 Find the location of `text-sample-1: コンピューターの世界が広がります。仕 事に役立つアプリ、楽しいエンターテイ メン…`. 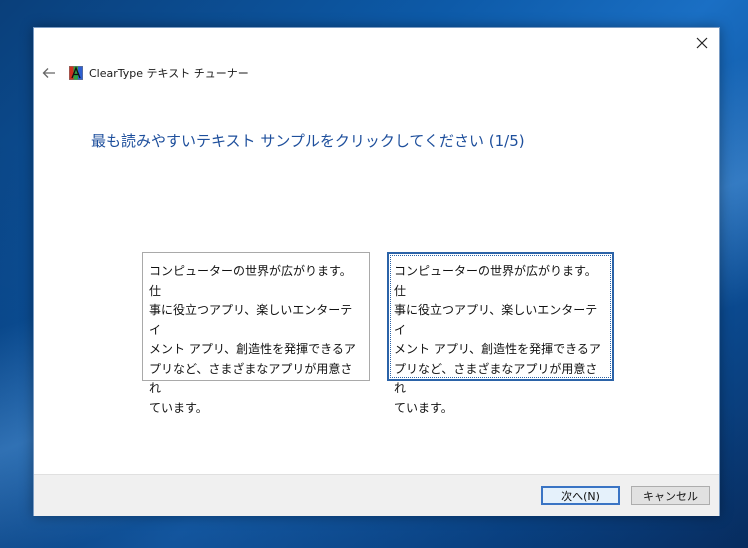

text-sample-1: コンピューターの世界が広がります。仕 事に役立つアプリ、楽しいエンターテイ メン… is located at coordinates (256, 333).